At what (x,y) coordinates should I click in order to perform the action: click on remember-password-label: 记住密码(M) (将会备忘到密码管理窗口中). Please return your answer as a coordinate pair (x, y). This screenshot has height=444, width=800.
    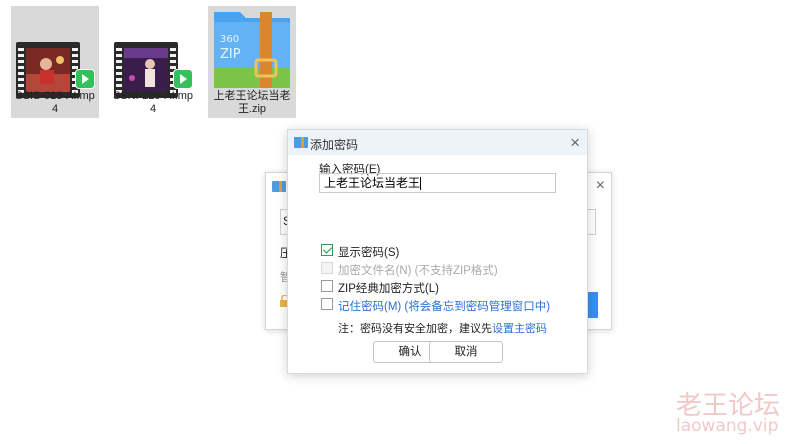
    Looking at the image, I should click on (444, 306).